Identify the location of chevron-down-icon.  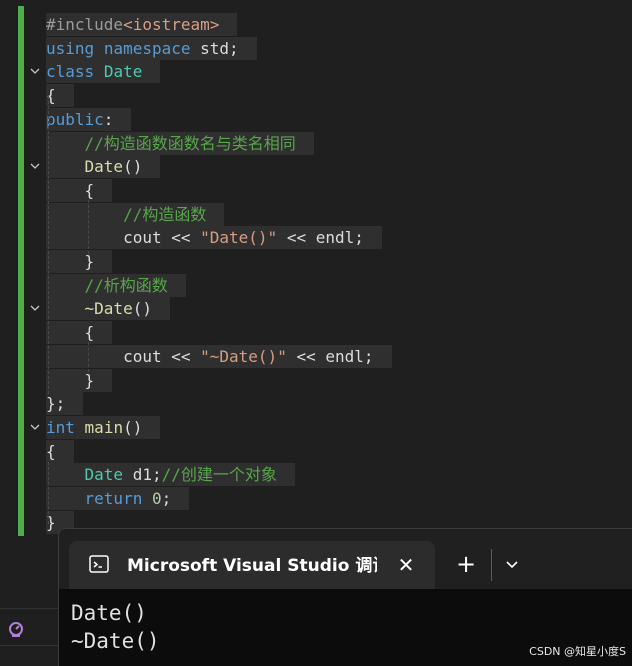
(512, 564).